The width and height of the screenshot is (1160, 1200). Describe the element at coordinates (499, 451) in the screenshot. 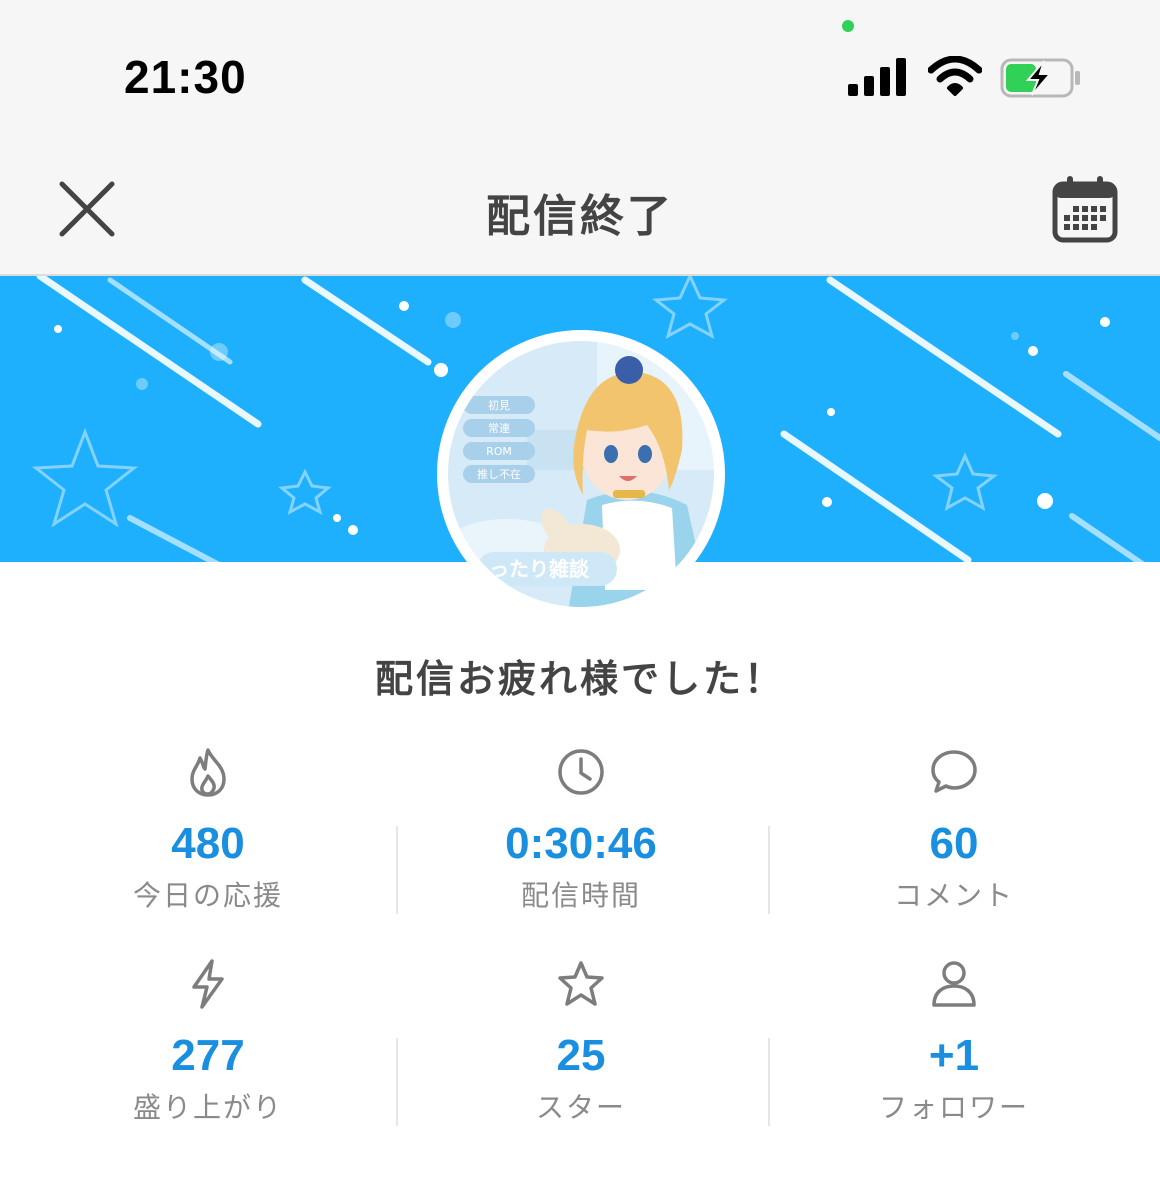

I see `avatar-tag: ROM` at that location.